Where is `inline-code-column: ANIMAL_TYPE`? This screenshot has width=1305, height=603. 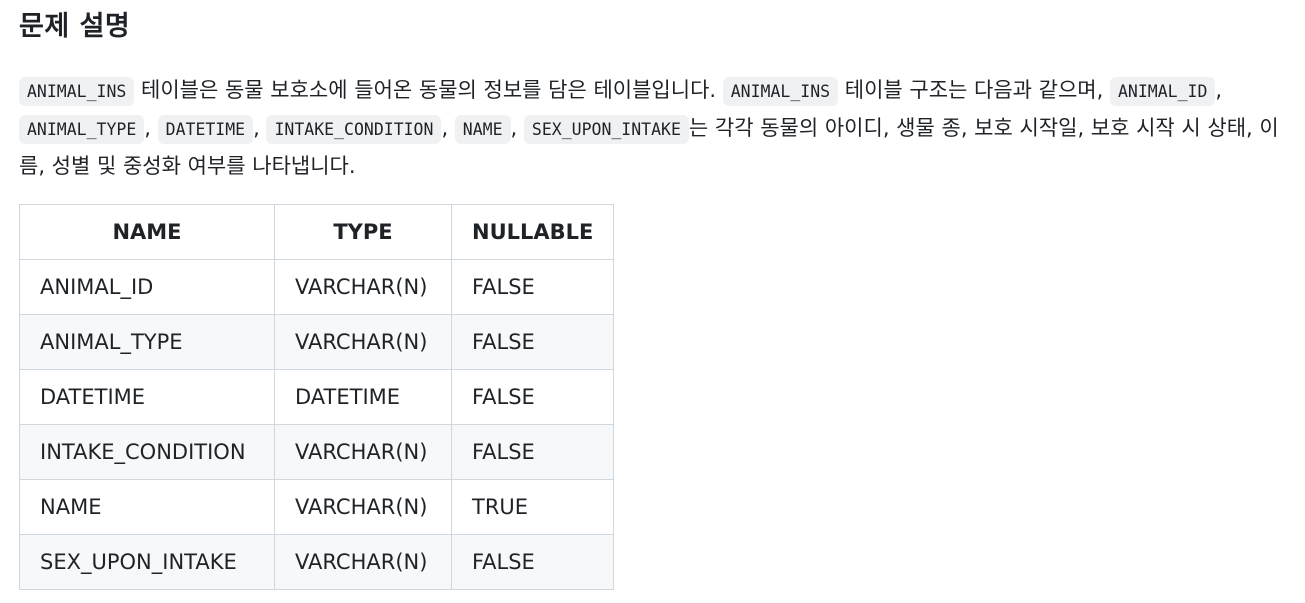
inline-code-column: ANIMAL_TYPE is located at coordinates (82, 129).